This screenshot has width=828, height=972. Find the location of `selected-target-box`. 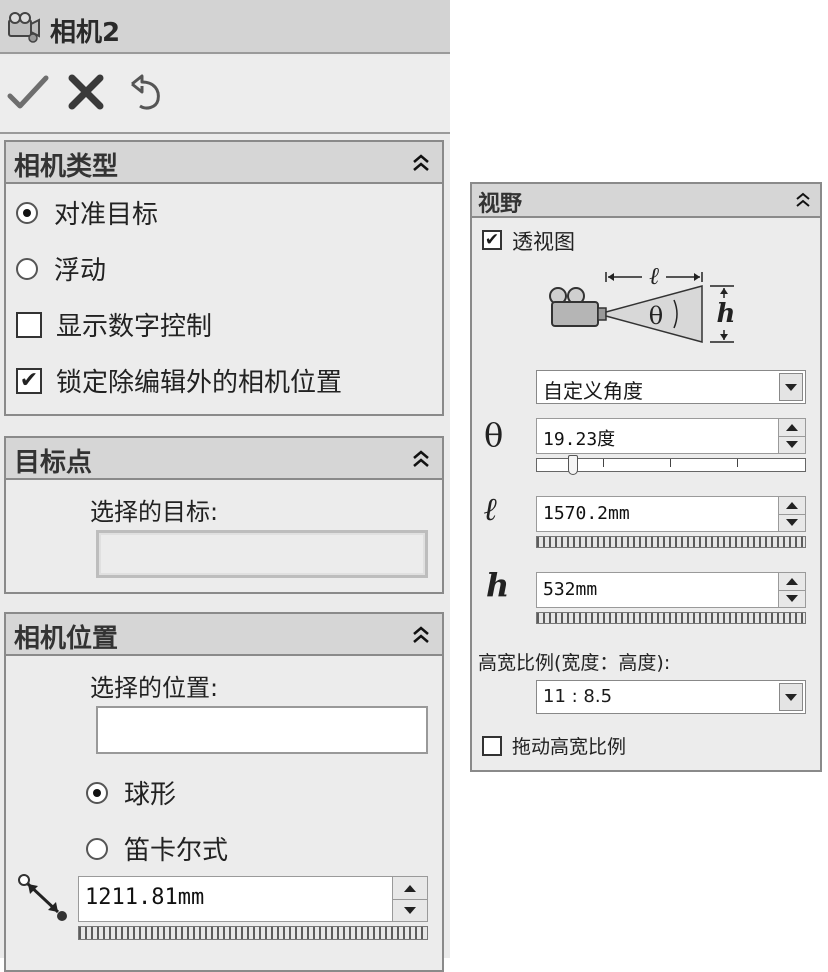

selected-target-box is located at coordinates (262, 554).